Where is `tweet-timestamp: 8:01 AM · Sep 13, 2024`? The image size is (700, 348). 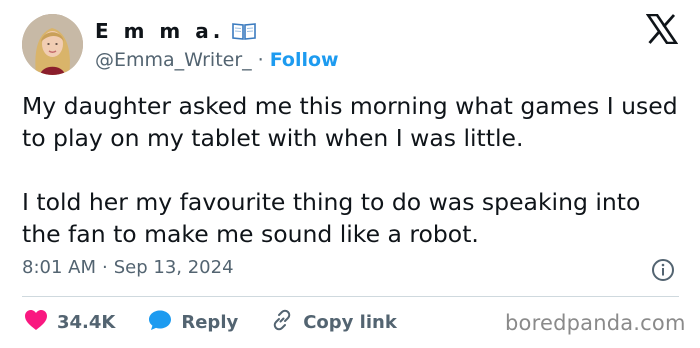
tweet-timestamp: 8:01 AM · Sep 13, 2024 is located at coordinates (128, 267).